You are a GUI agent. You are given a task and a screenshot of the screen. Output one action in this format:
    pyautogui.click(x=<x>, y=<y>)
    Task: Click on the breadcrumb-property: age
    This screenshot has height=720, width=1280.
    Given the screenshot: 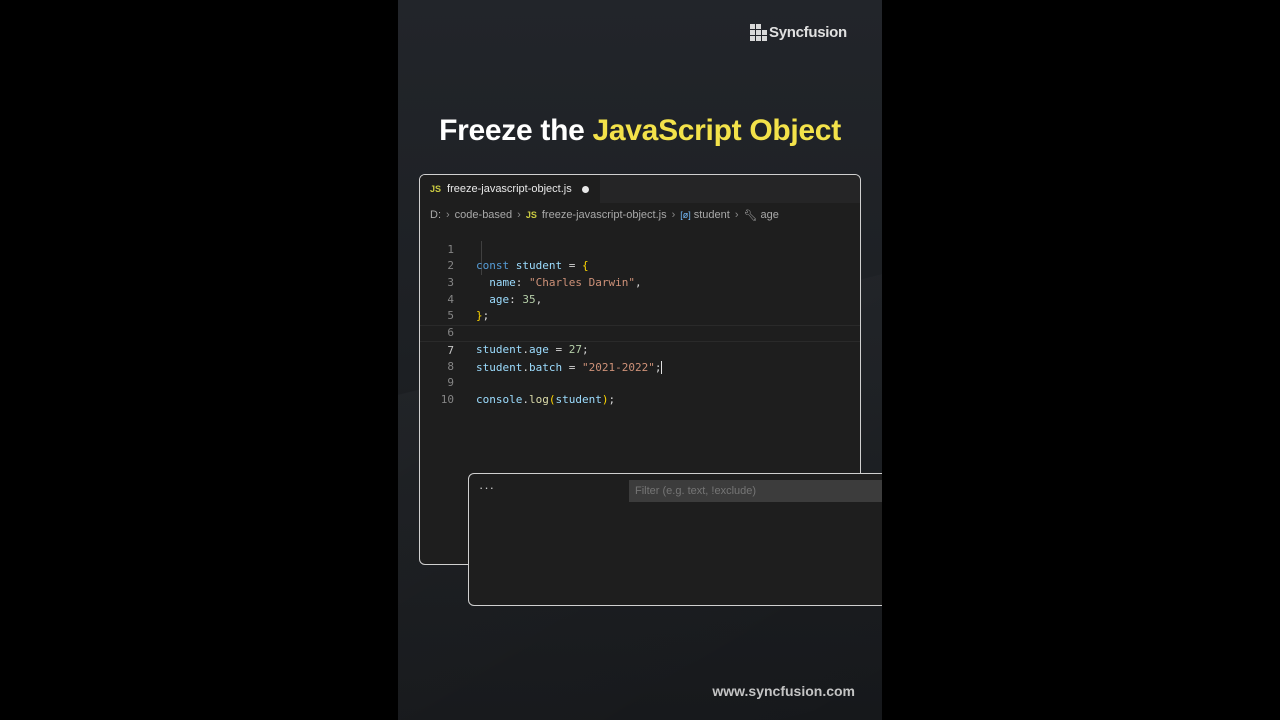 What is the action you would take?
    pyautogui.click(x=769, y=215)
    